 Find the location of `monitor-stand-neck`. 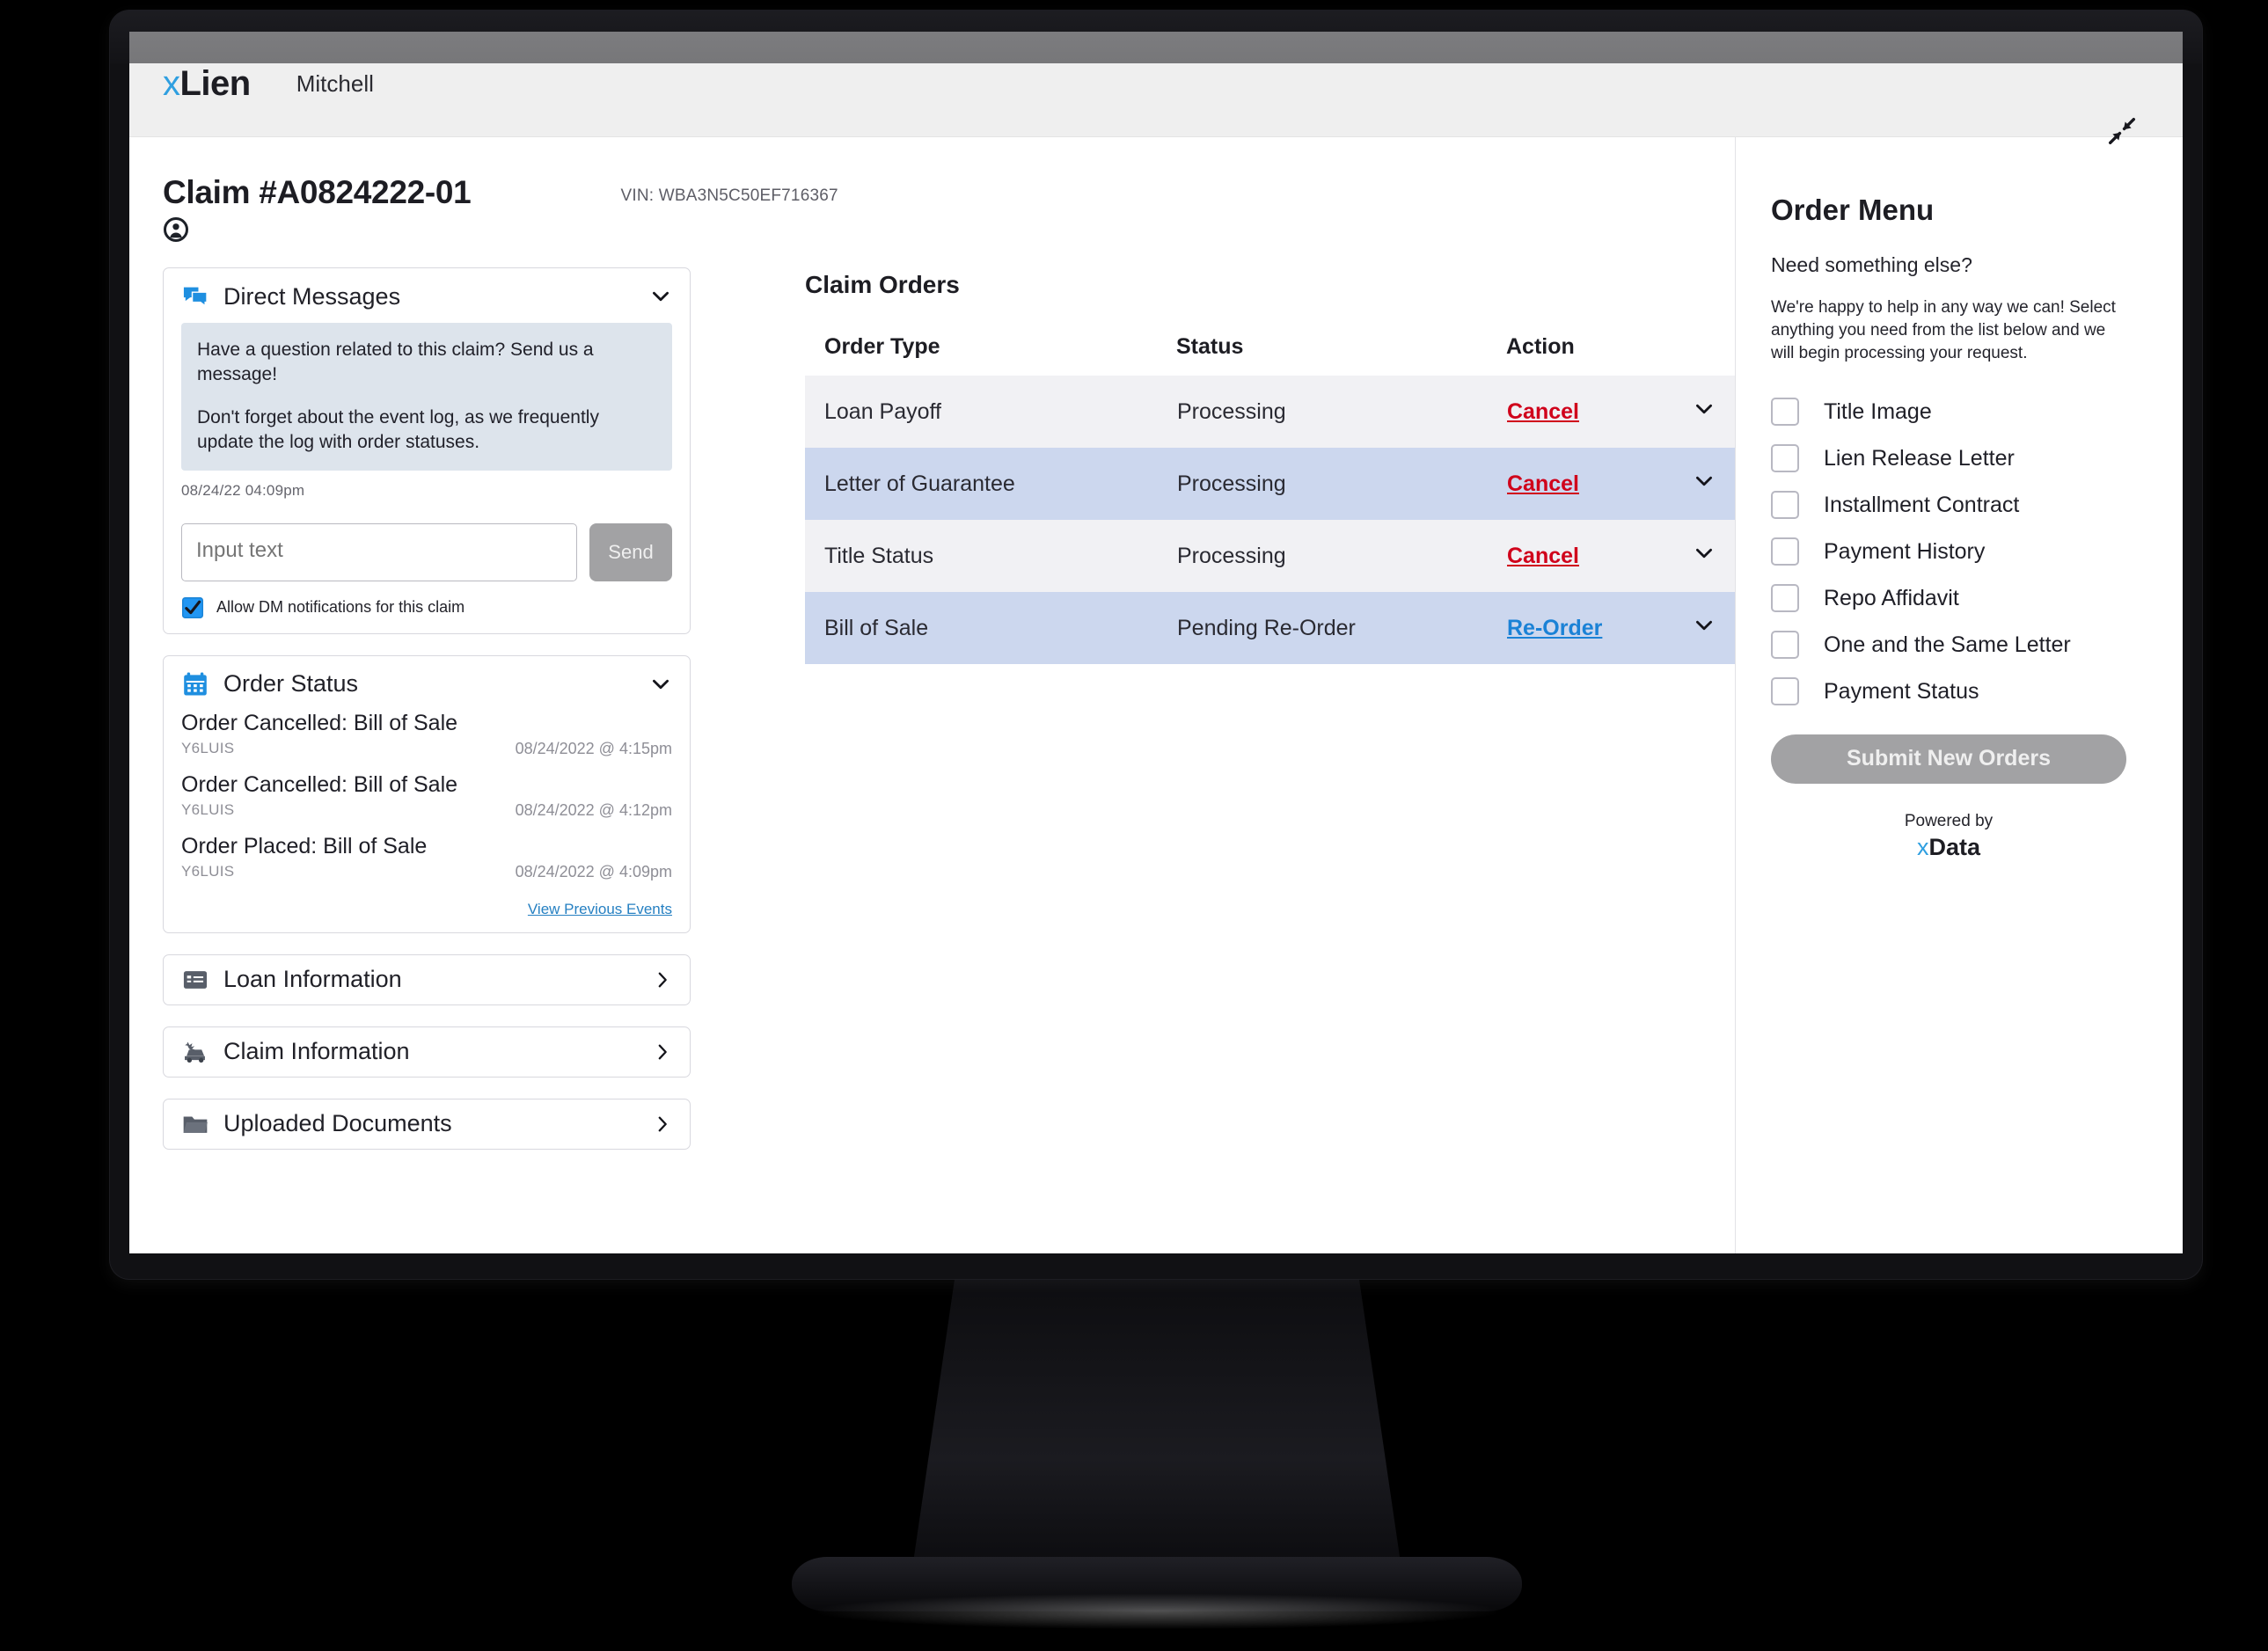

monitor-stand-neck is located at coordinates (1157, 1429).